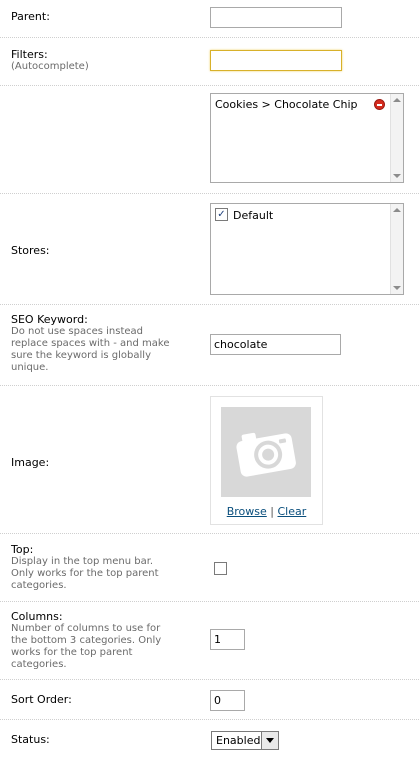  Describe the element at coordinates (41, 699) in the screenshot. I see `sort-order-label: Sort Order:` at that location.